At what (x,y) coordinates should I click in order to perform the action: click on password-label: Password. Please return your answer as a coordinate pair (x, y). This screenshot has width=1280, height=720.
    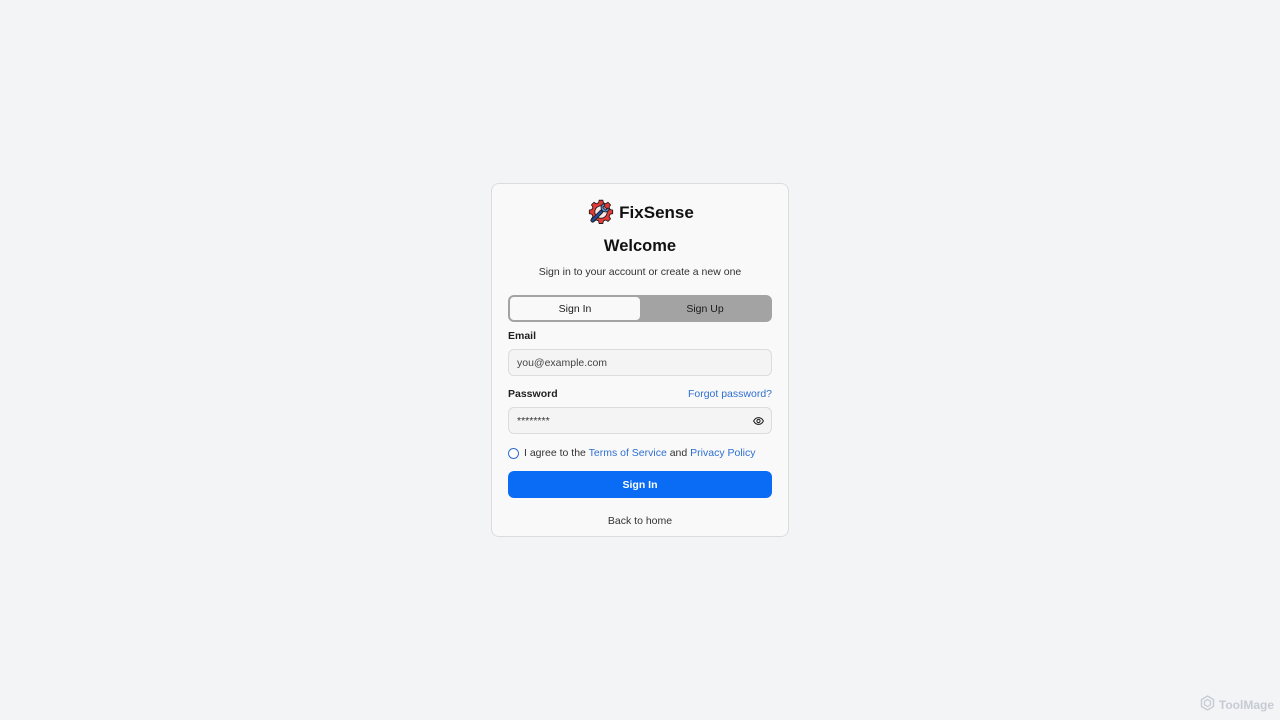
    Looking at the image, I should click on (533, 394).